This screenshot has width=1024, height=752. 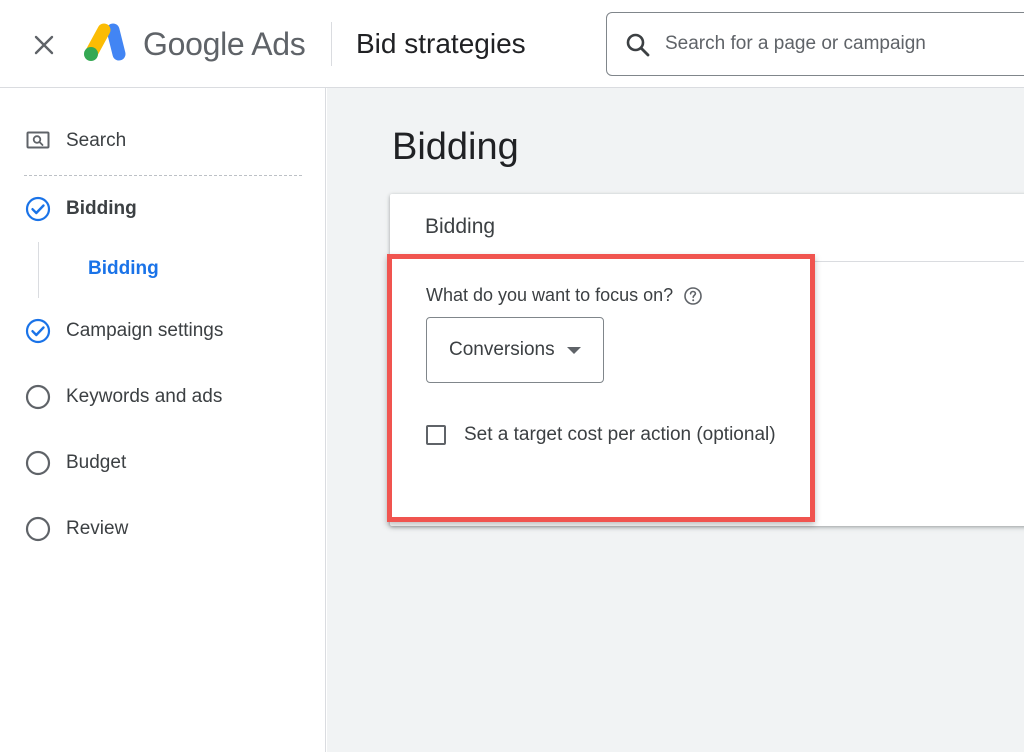 What do you see at coordinates (38, 141) in the screenshot?
I see `search-box-icon` at bounding box center [38, 141].